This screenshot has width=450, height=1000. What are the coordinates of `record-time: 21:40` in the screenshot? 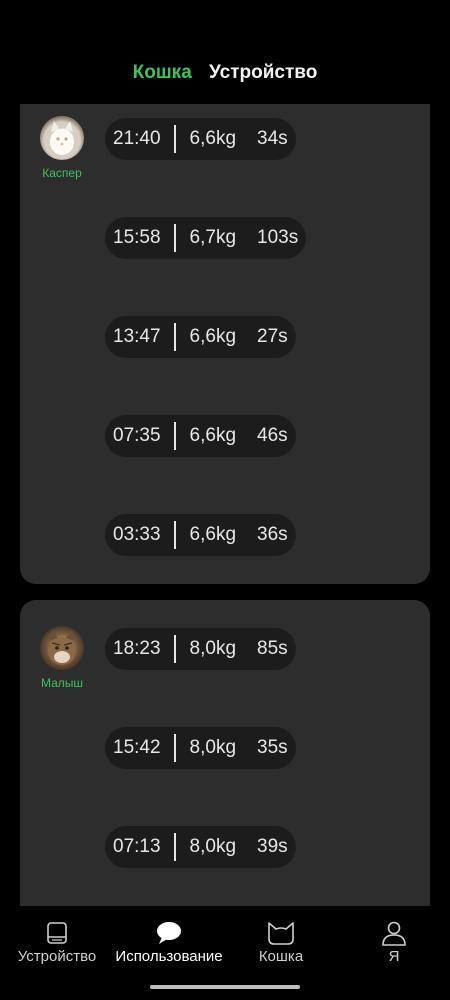 It's located at (137, 138).